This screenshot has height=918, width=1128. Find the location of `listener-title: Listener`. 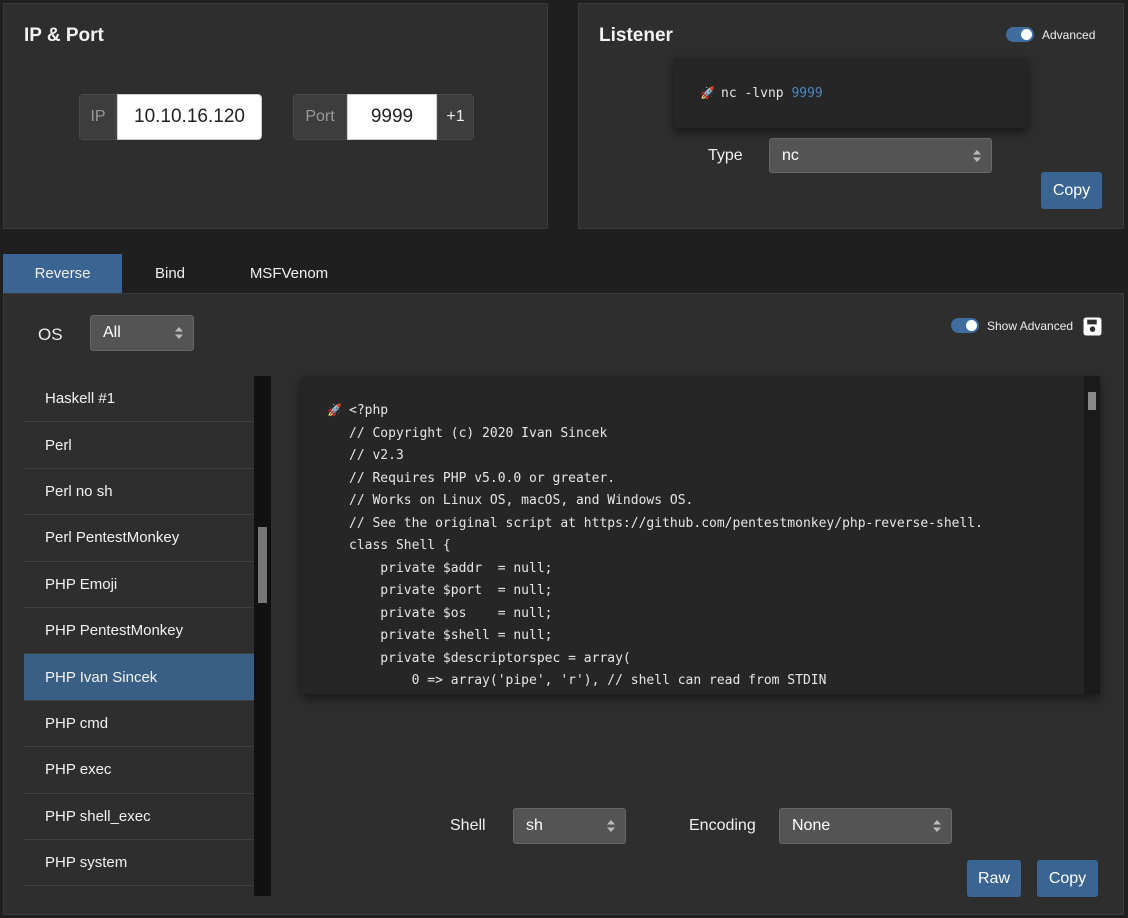

listener-title: Listener is located at coordinates (636, 35).